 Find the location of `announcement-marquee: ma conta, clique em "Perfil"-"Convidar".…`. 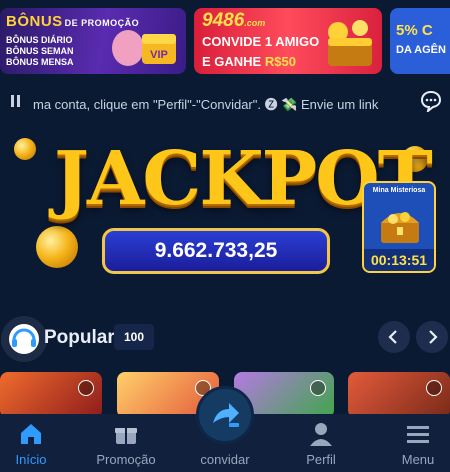

announcement-marquee: ma conta, clique em "Perfil"-"Convidar".… is located at coordinates (225, 101).